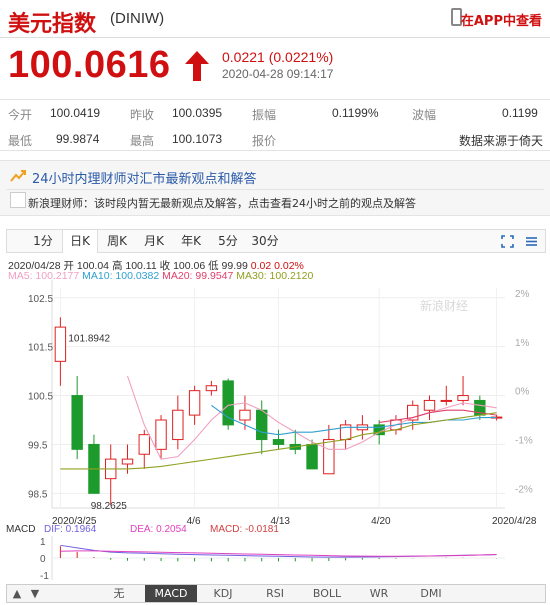  I want to click on low-label: 最低, so click(20, 141).